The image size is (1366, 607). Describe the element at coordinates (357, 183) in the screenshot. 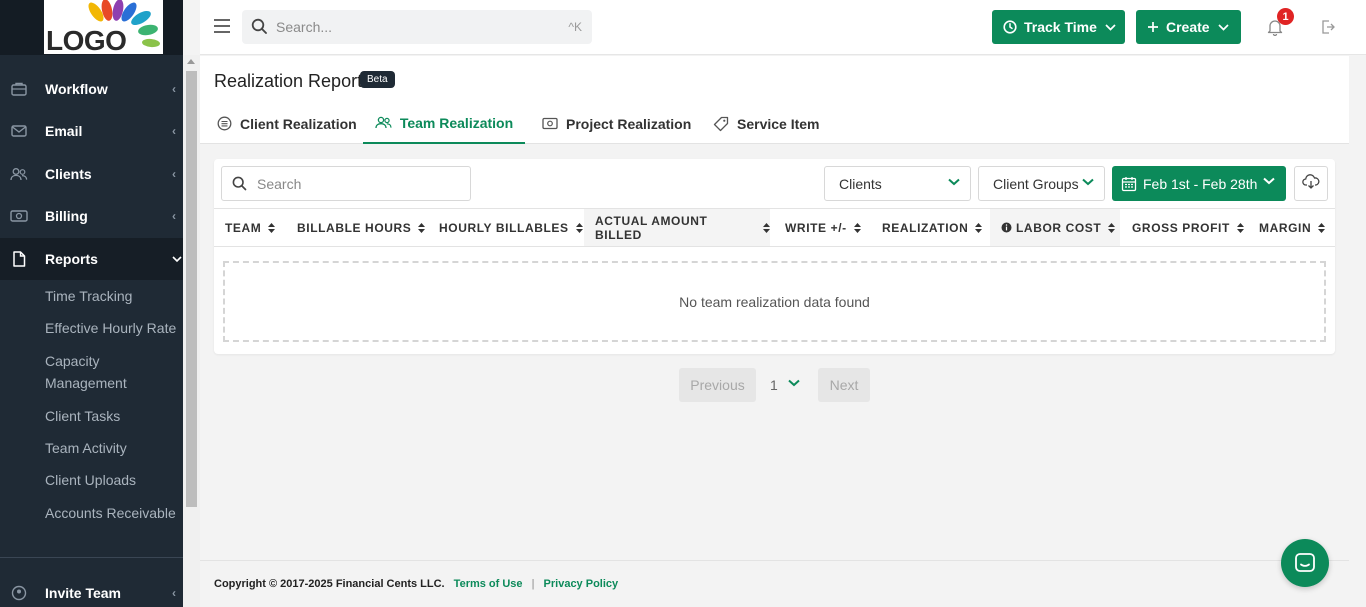

I see `table-search-input` at that location.